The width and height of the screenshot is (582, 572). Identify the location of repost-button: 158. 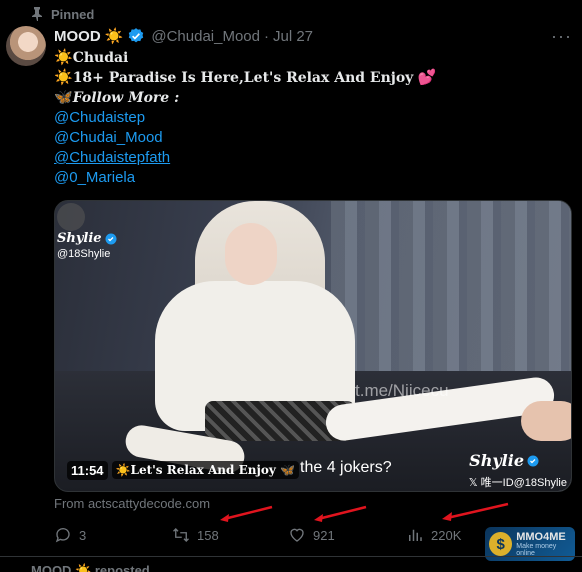
(195, 535).